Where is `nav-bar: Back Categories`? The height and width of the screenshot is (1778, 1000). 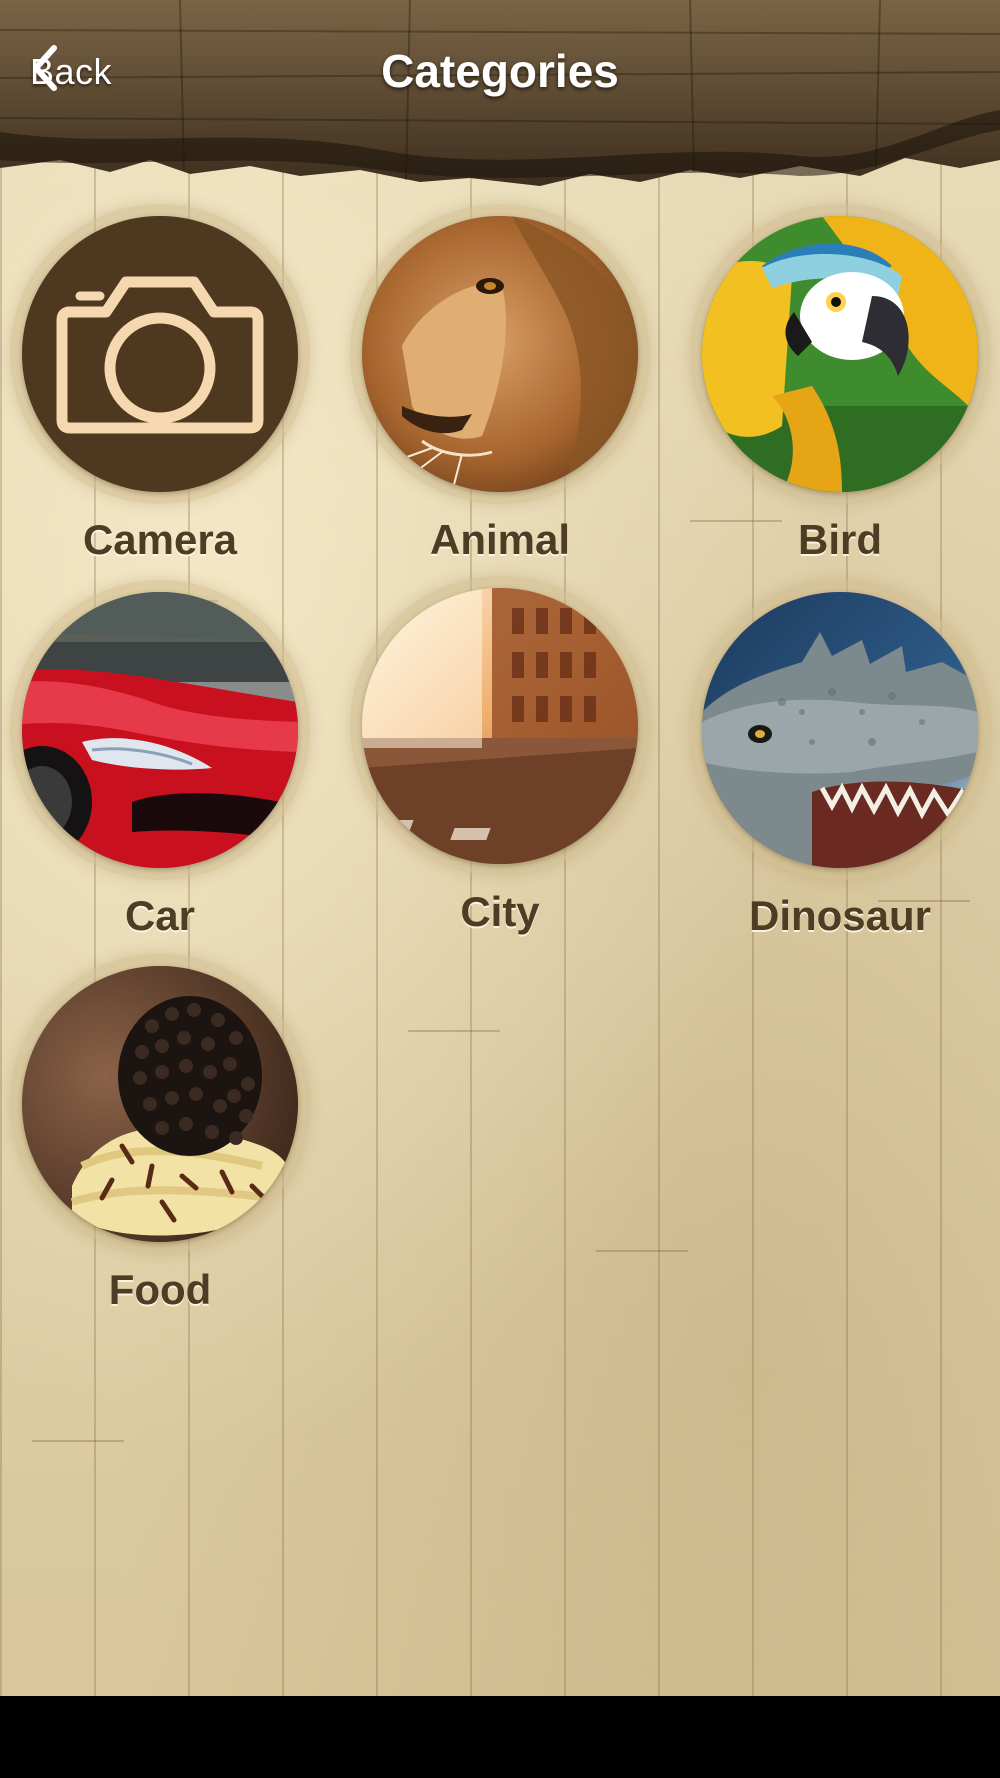
nav-bar: Back Categories is located at coordinates (500, 95).